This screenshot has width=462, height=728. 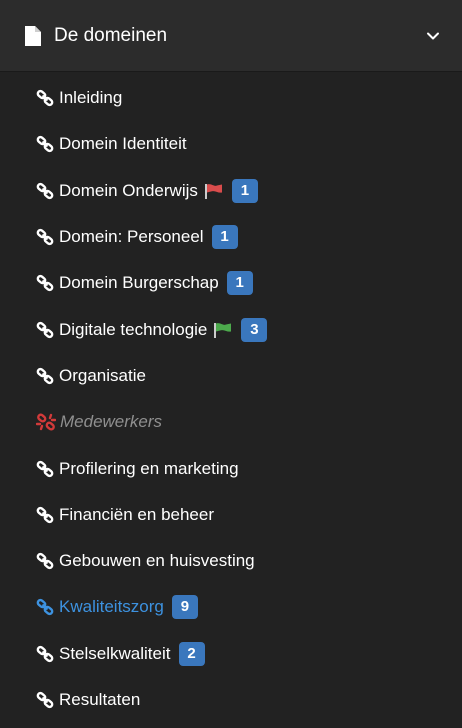 I want to click on section-title: De domeinen, so click(x=111, y=35).